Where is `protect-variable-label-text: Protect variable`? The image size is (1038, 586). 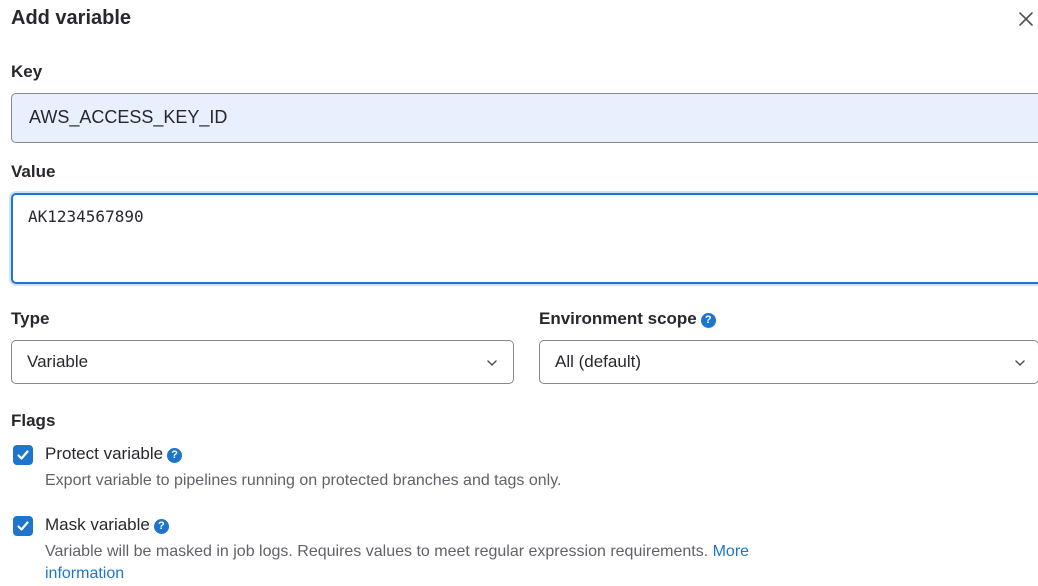
protect-variable-label-text: Protect variable is located at coordinates (104, 453).